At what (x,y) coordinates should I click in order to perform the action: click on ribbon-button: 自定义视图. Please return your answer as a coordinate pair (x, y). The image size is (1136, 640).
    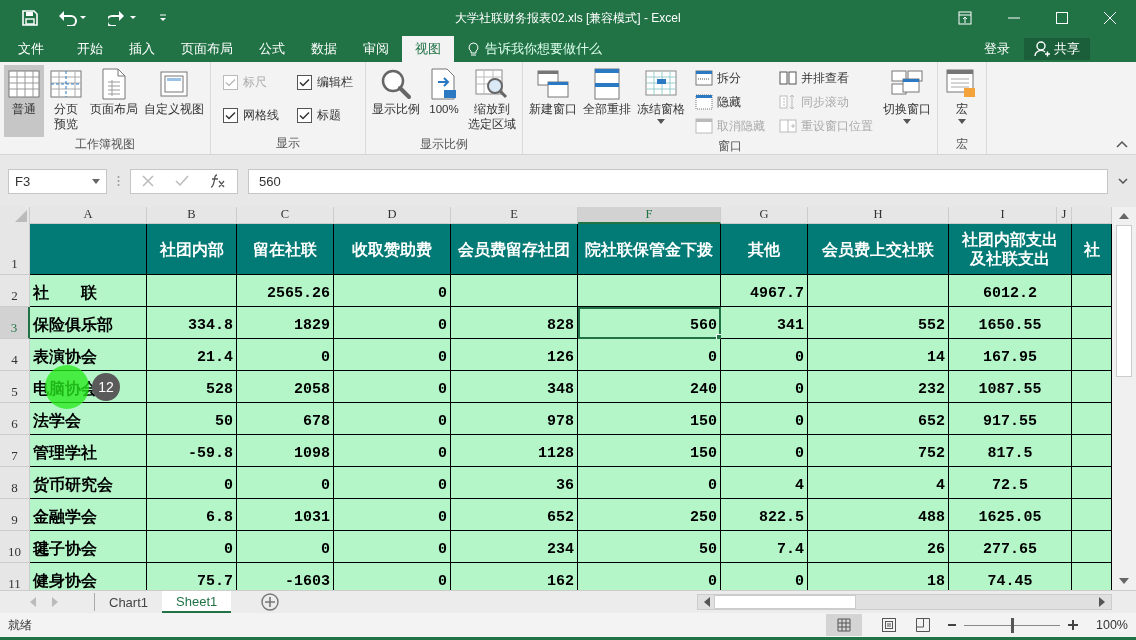
    Looking at the image, I should click on (174, 101).